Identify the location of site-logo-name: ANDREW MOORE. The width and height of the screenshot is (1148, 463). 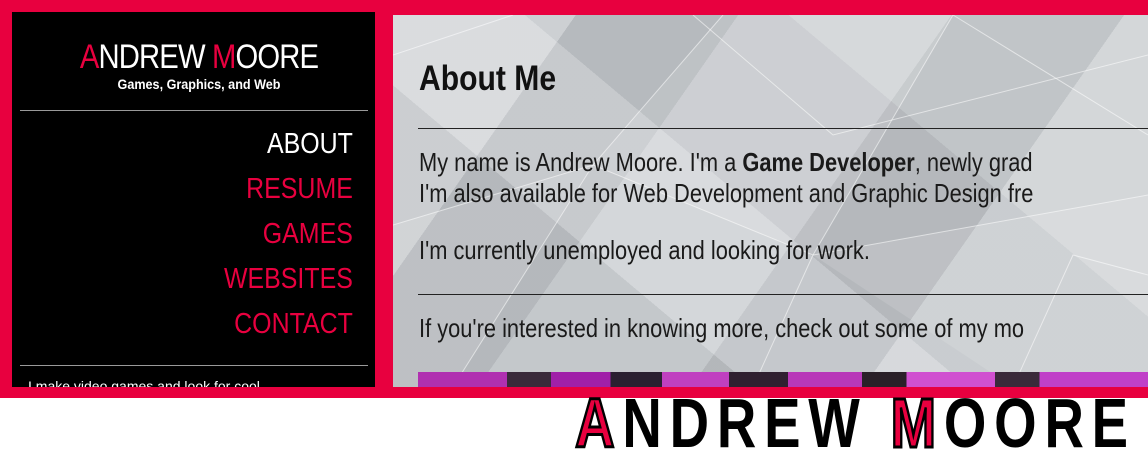
(199, 57).